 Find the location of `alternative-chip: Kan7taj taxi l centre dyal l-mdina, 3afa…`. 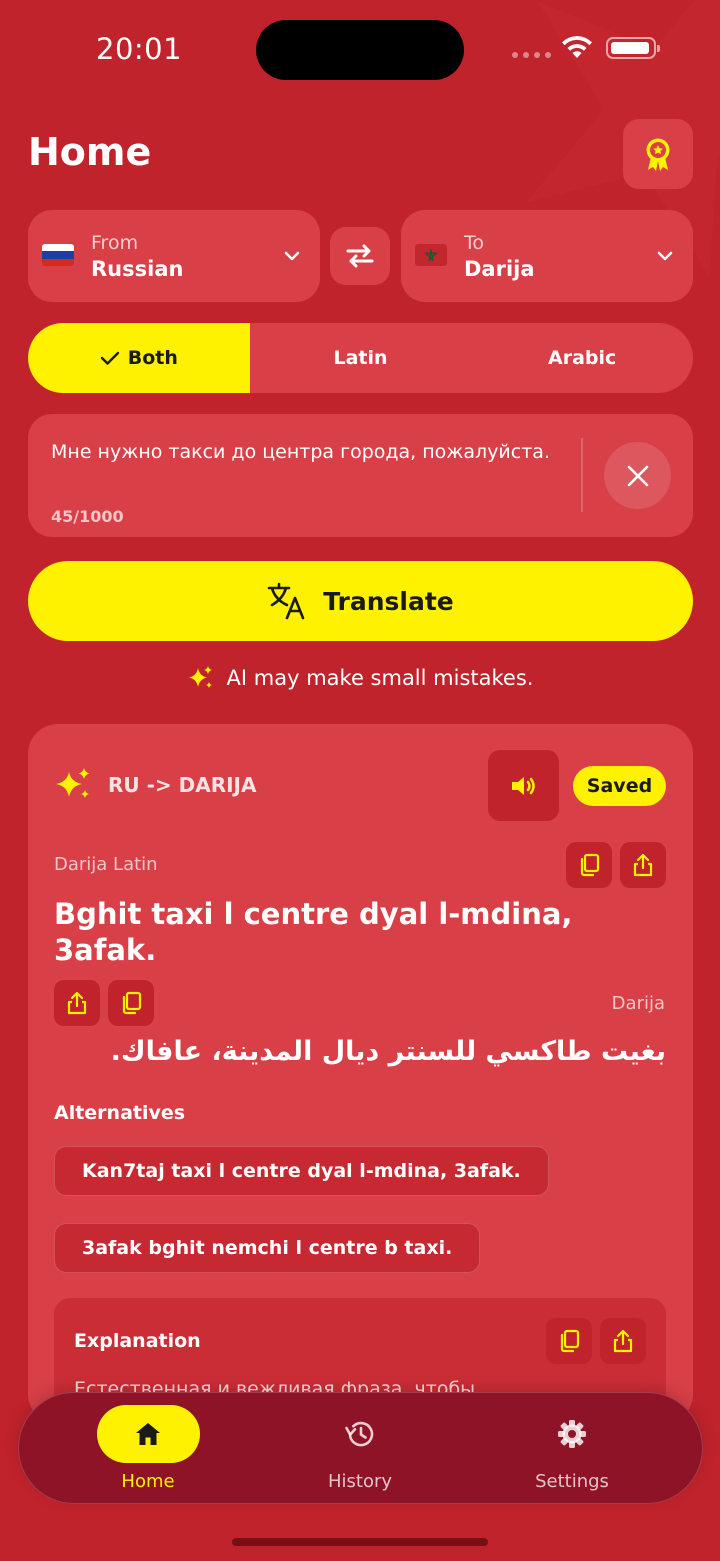

alternative-chip: Kan7taj taxi l centre dyal l-mdina, 3afa… is located at coordinates (301, 1171).